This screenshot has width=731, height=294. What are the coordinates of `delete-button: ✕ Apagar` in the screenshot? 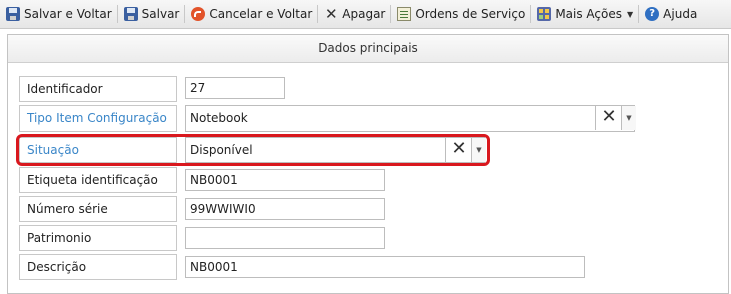 It's located at (354, 14).